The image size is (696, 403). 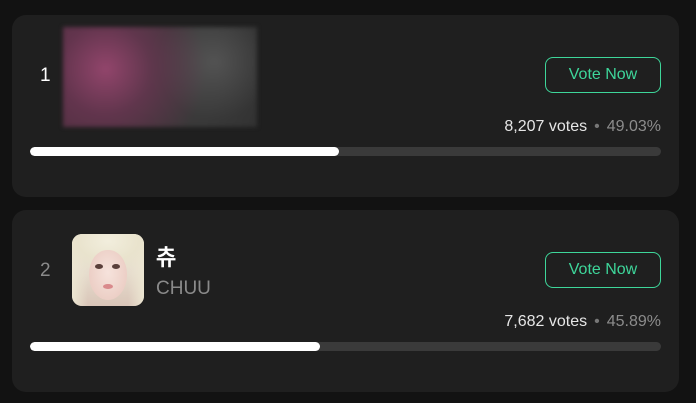 I want to click on vote-stats: 8,207 votes • 49.03%, so click(x=582, y=127).